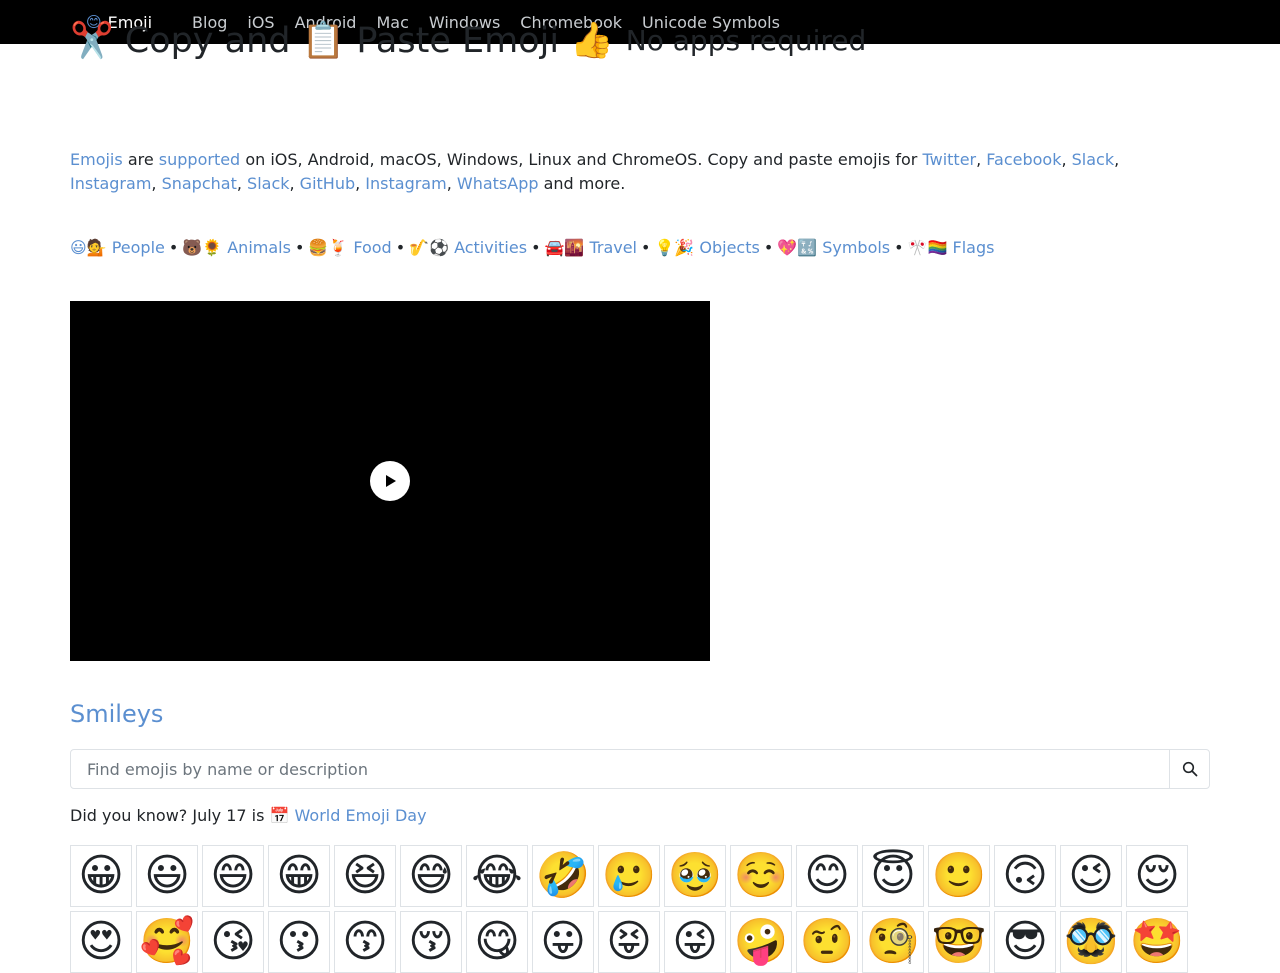  Describe the element at coordinates (695, 876) in the screenshot. I see `emoji-cell: 🥹` at that location.